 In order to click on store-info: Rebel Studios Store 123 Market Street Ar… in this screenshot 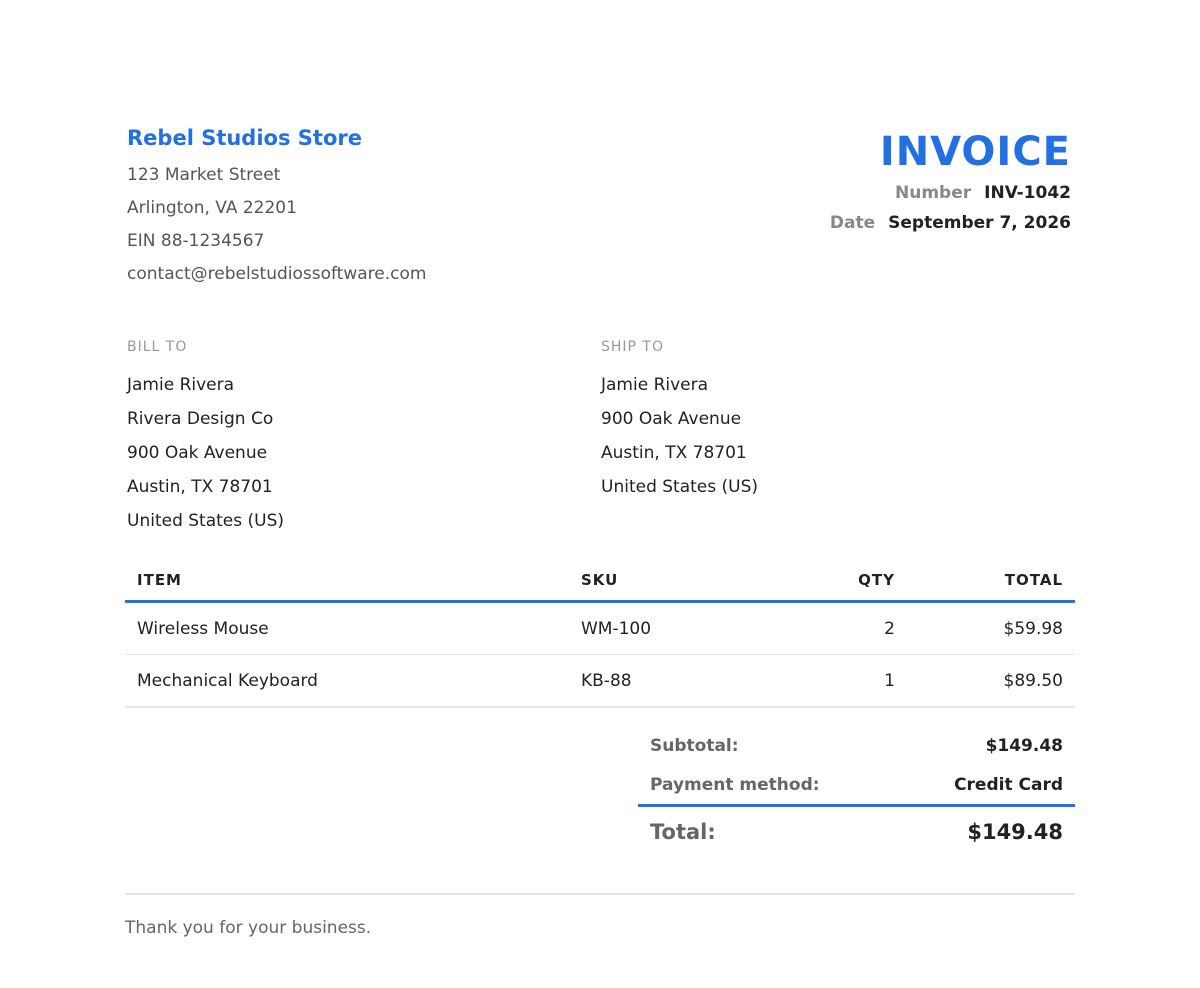, I will do `click(352, 207)`.